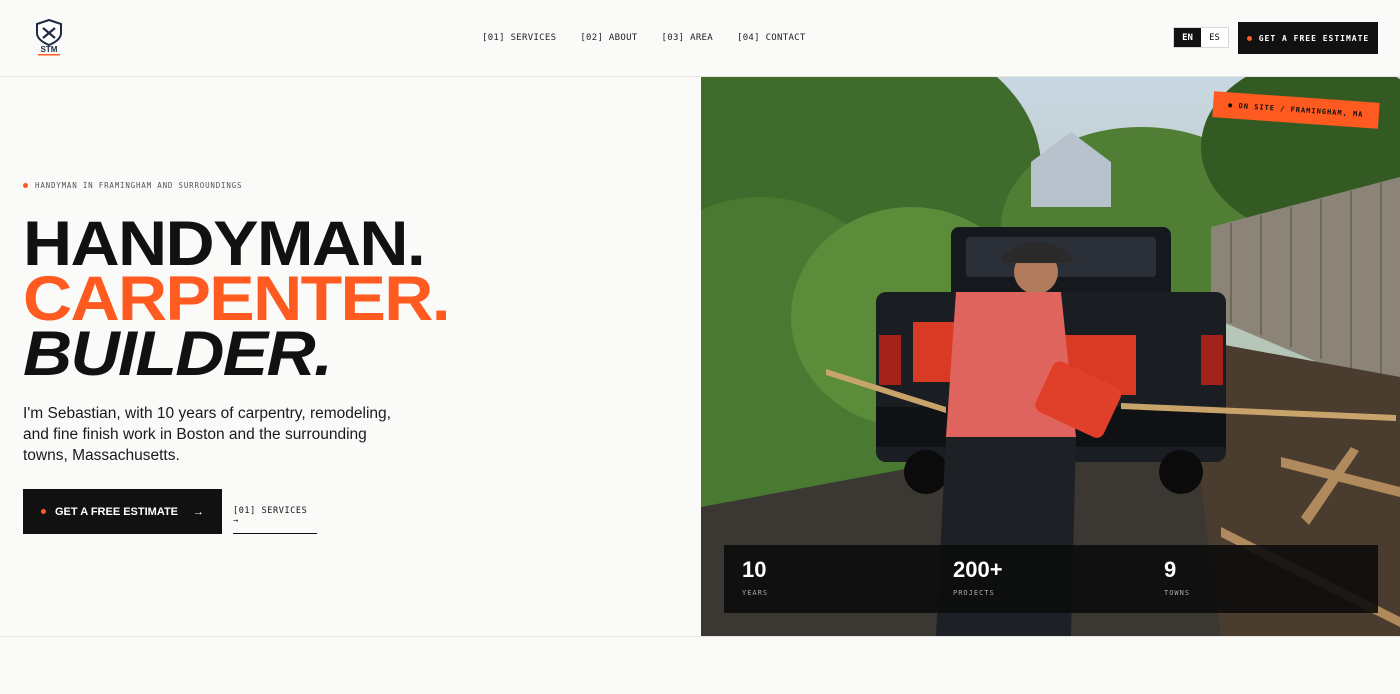 Image resolution: width=1400 pixels, height=694 pixels. I want to click on stat-years: 10 YEARS, so click(755, 577).